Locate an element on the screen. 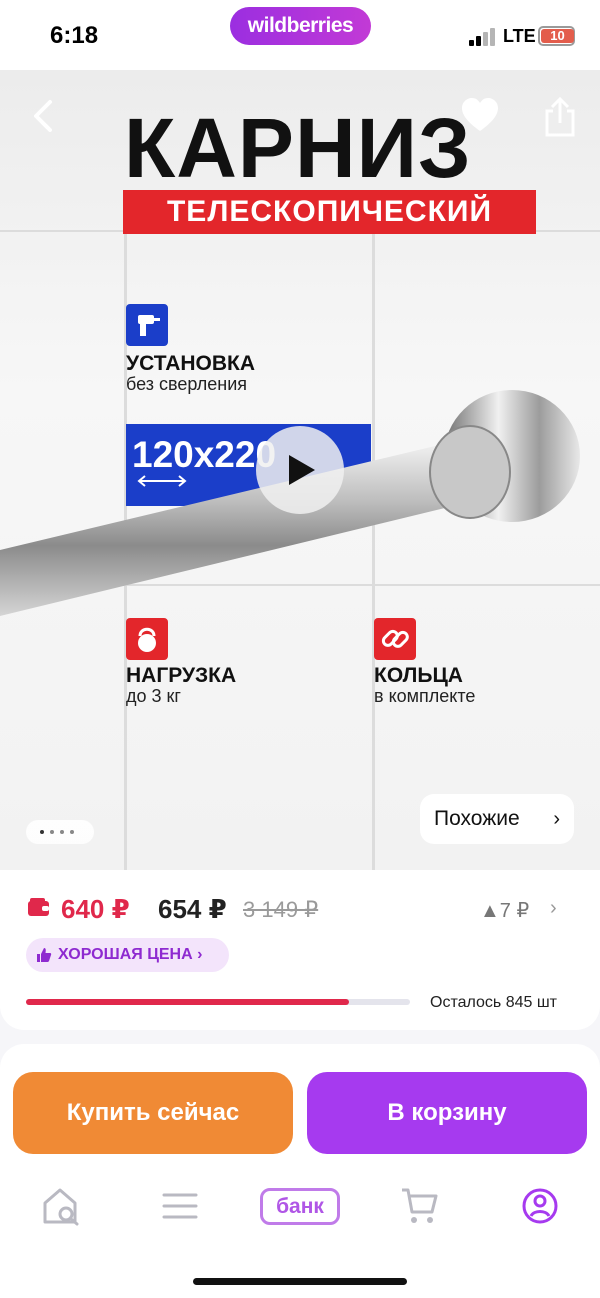 This screenshot has width=600, height=1298. good-price-badge: ХОРОШАЯ ЦЕНА › is located at coordinates (127, 955).